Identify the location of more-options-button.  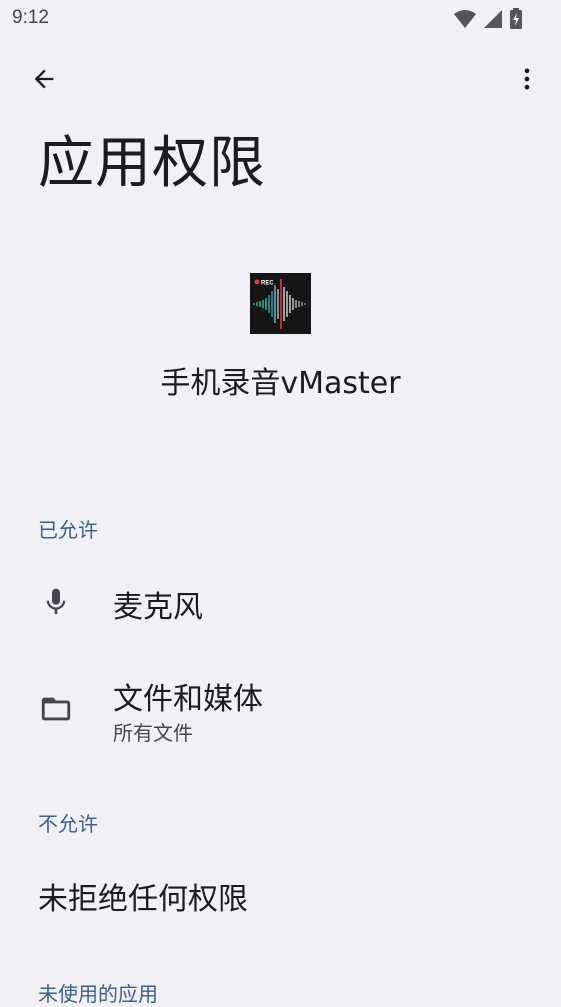
(527, 81).